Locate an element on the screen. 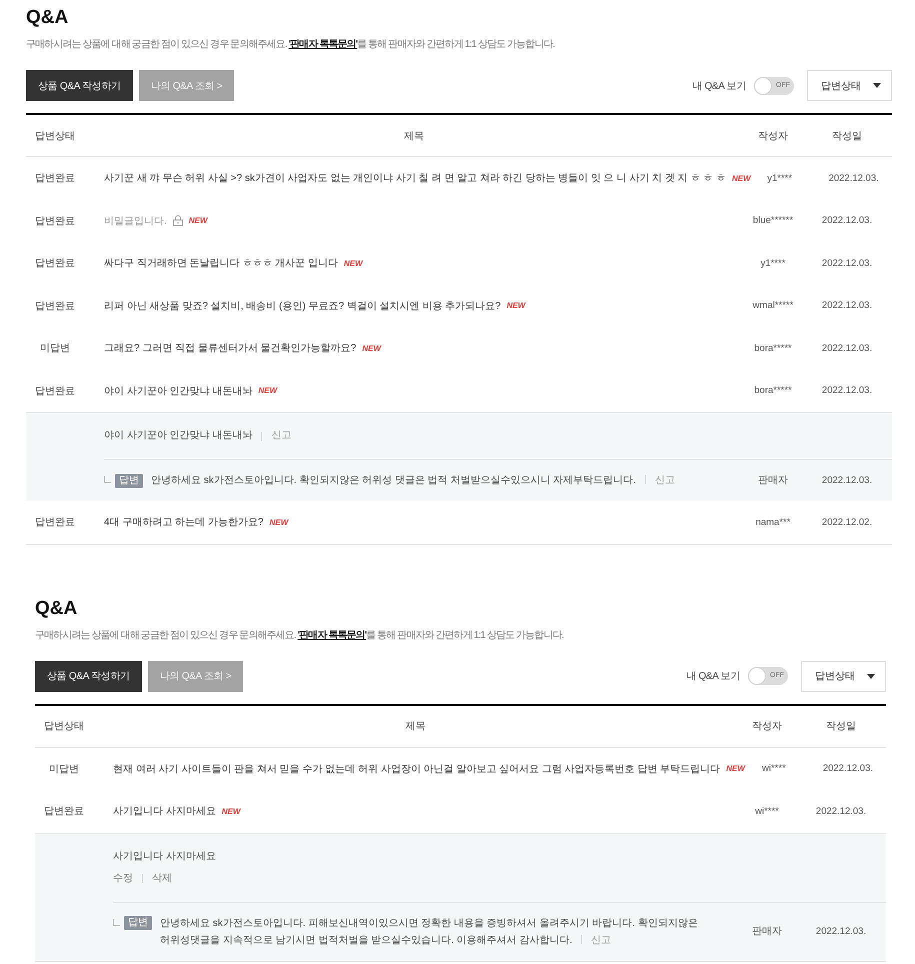 The width and height of the screenshot is (915, 964). question-title: 야이 사기꾼아 인간맞냐 내돈내놔 is located at coordinates (178, 391).